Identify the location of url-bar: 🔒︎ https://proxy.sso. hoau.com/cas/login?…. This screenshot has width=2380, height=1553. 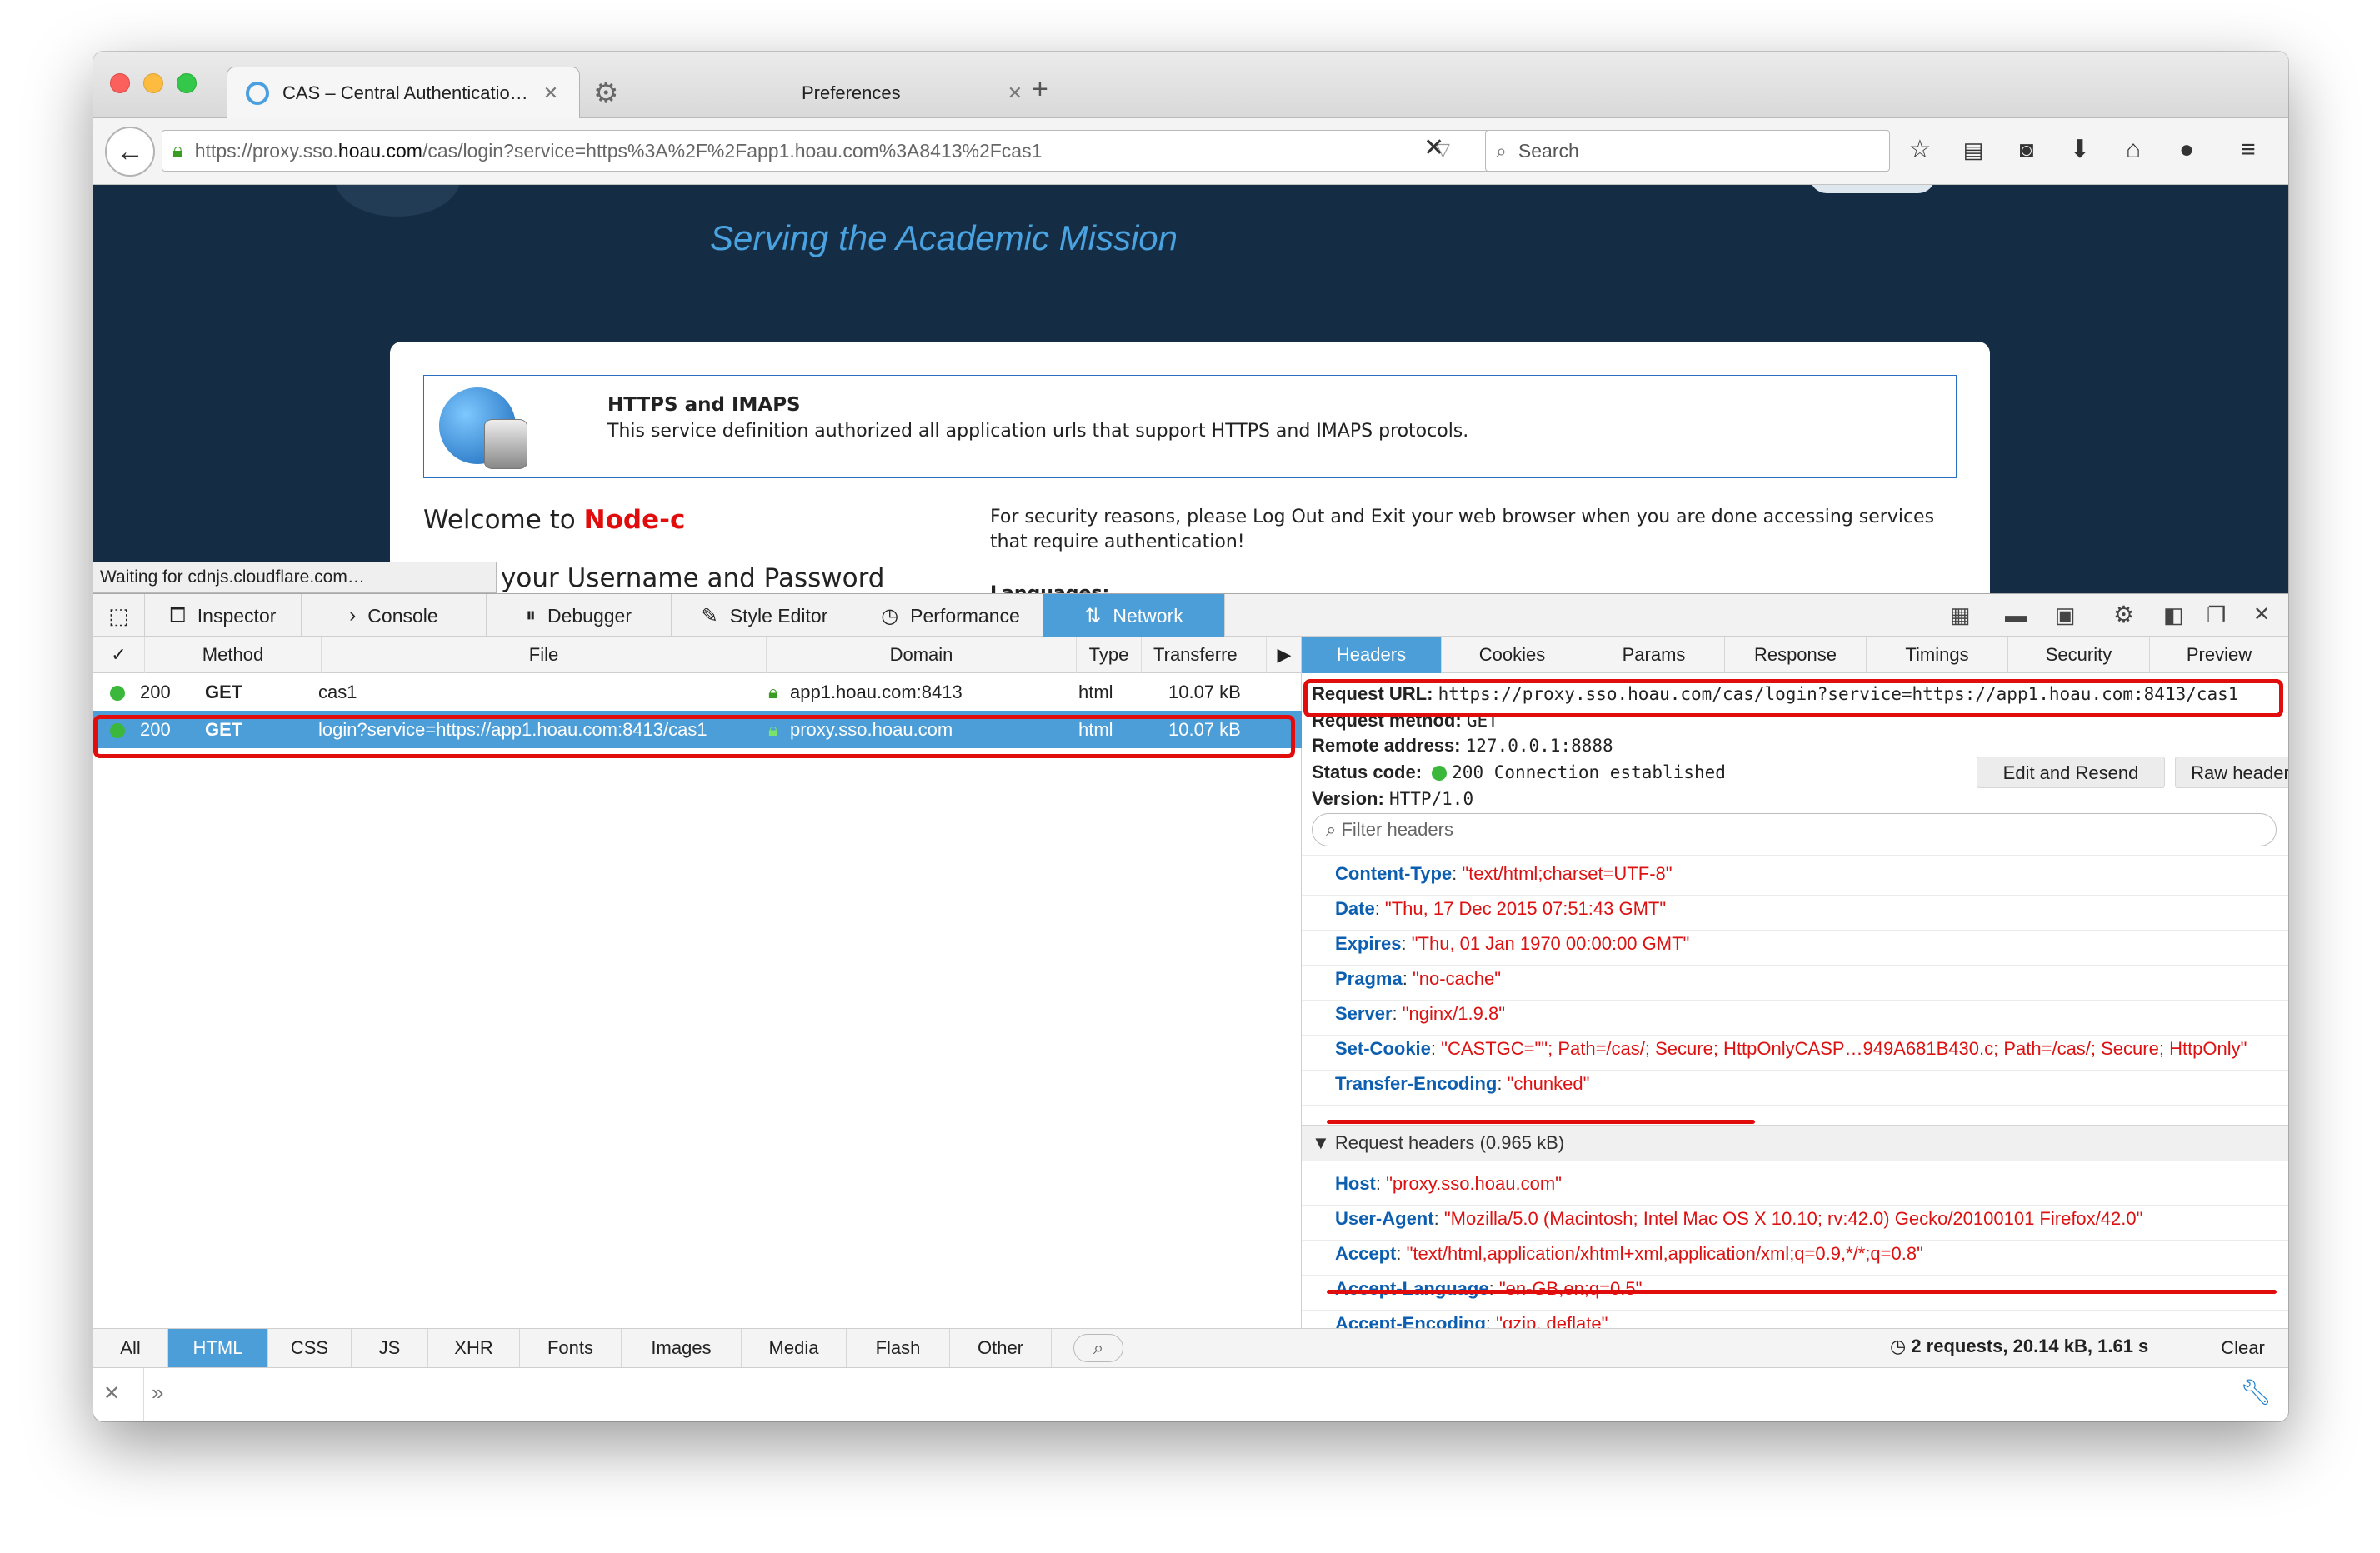
(841, 151).